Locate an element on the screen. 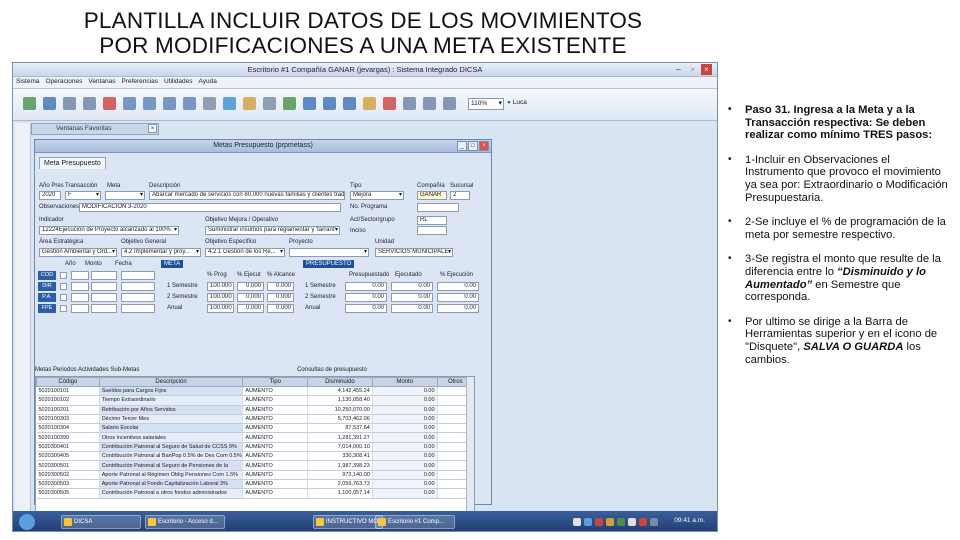  tipo-select: Mejora is located at coordinates (377, 195).